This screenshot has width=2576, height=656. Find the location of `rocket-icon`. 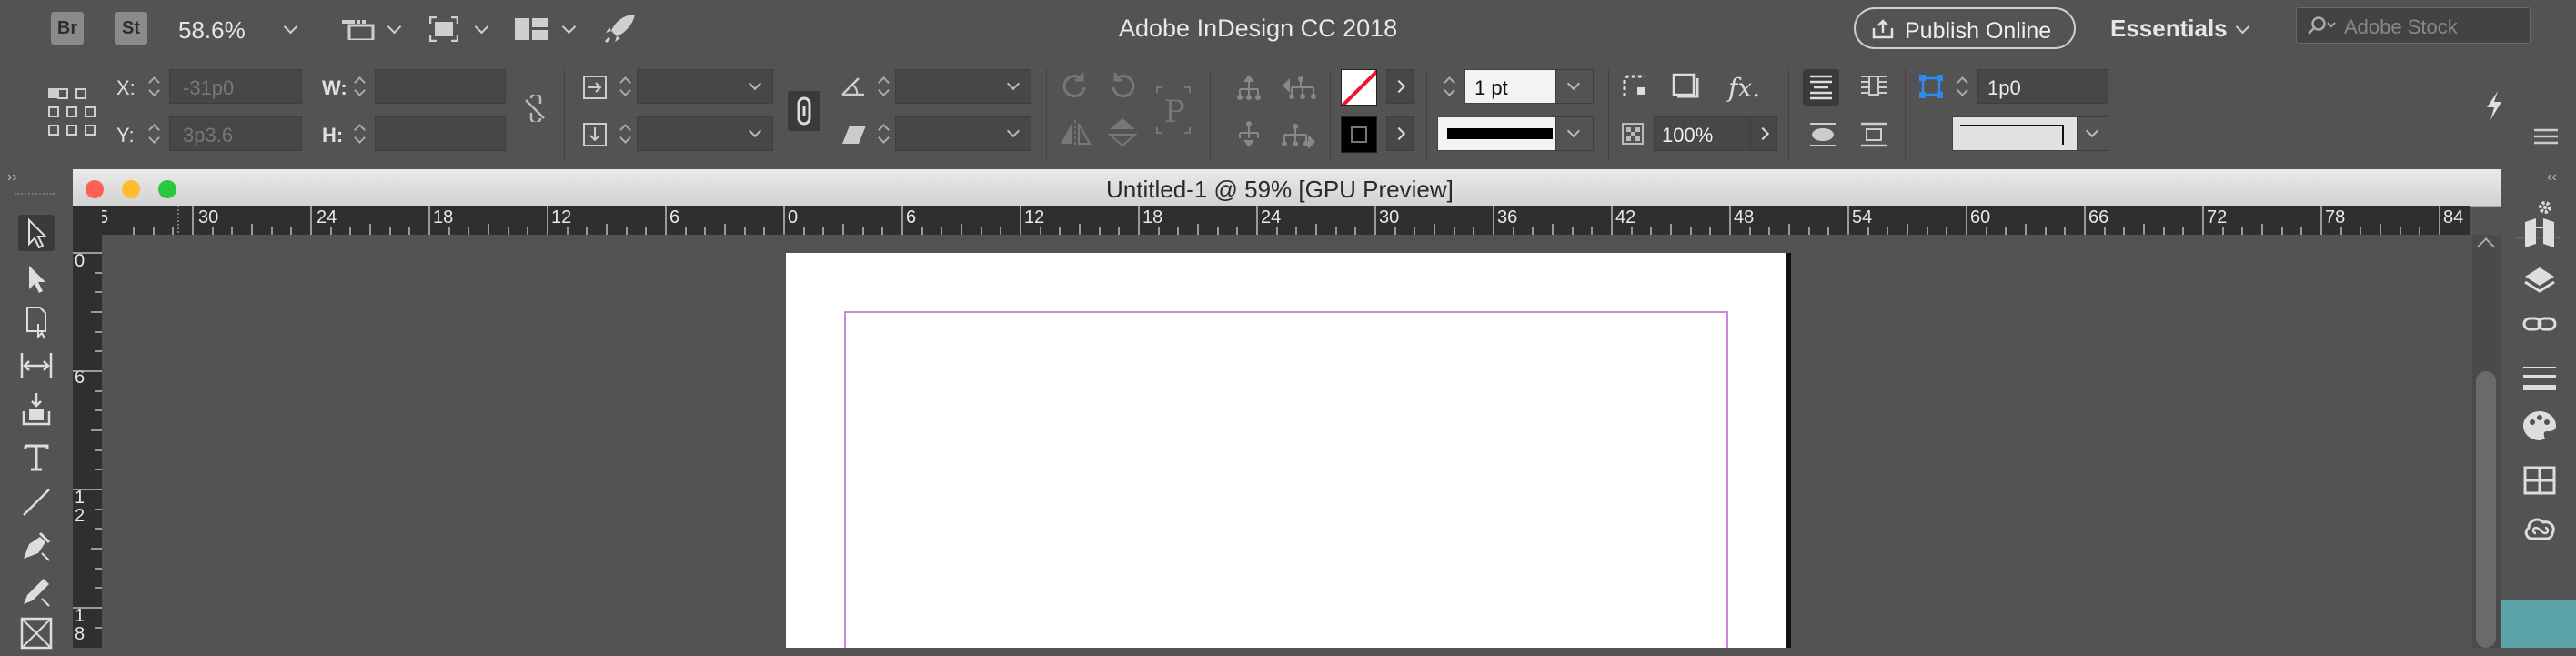

rocket-icon is located at coordinates (620, 28).